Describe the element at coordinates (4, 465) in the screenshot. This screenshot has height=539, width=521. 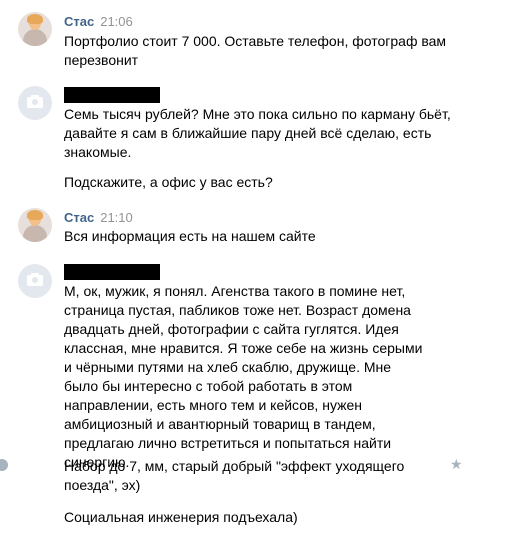
I see `edit-icon` at that location.